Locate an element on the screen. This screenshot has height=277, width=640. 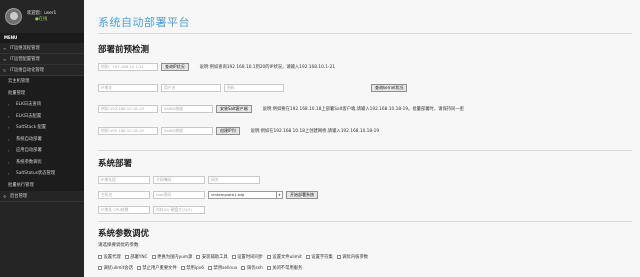
gateway-input: 网关 is located at coordinates (234, 179).